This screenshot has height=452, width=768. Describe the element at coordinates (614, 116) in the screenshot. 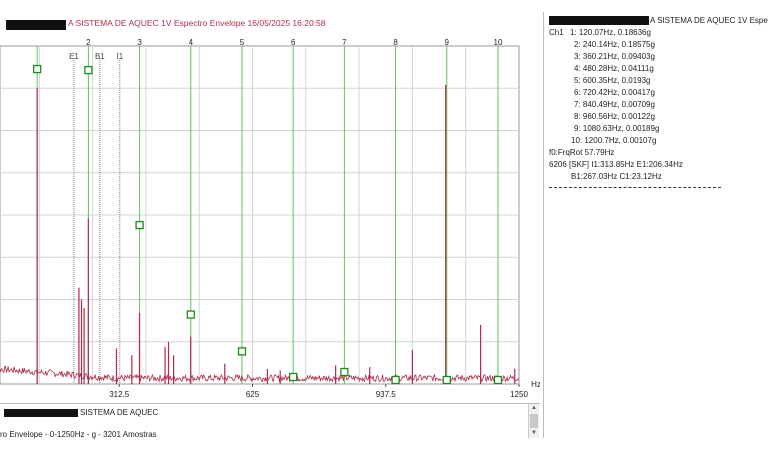

I see `peak-item-8: 8: 960.56Hz, 0.00122g` at that location.